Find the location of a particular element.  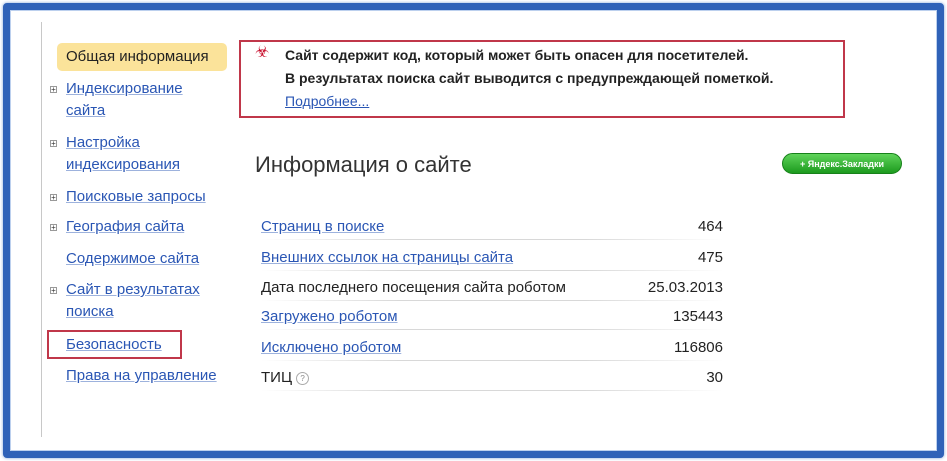

sidebar-item-label: Содержимое сайта is located at coordinates (133, 258).